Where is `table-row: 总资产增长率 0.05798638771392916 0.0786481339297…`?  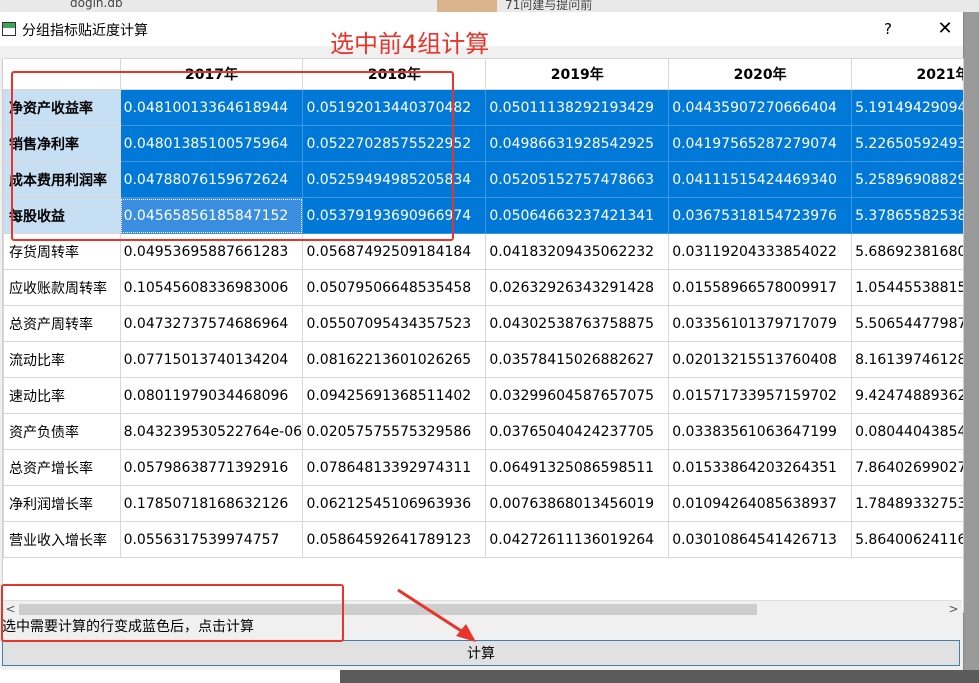 table-row: 总资产增长率 0.05798638771392916 0.0786481339297… is located at coordinates (483, 467).